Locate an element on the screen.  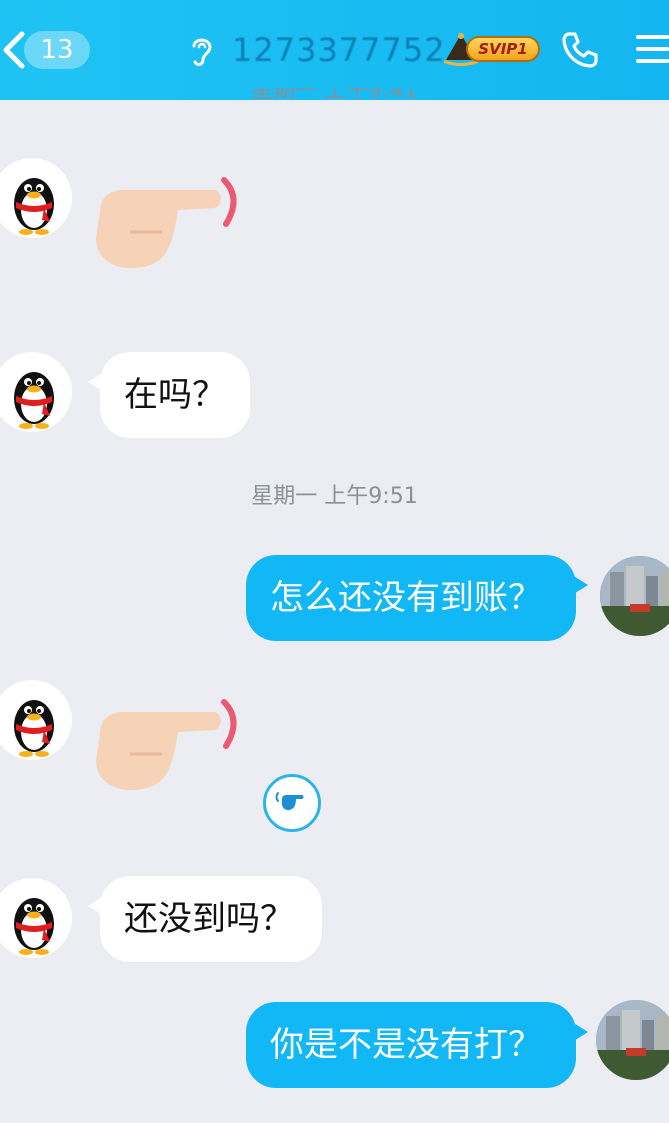
timestamp: 星期一 上午9:41 is located at coordinates (334, 95).